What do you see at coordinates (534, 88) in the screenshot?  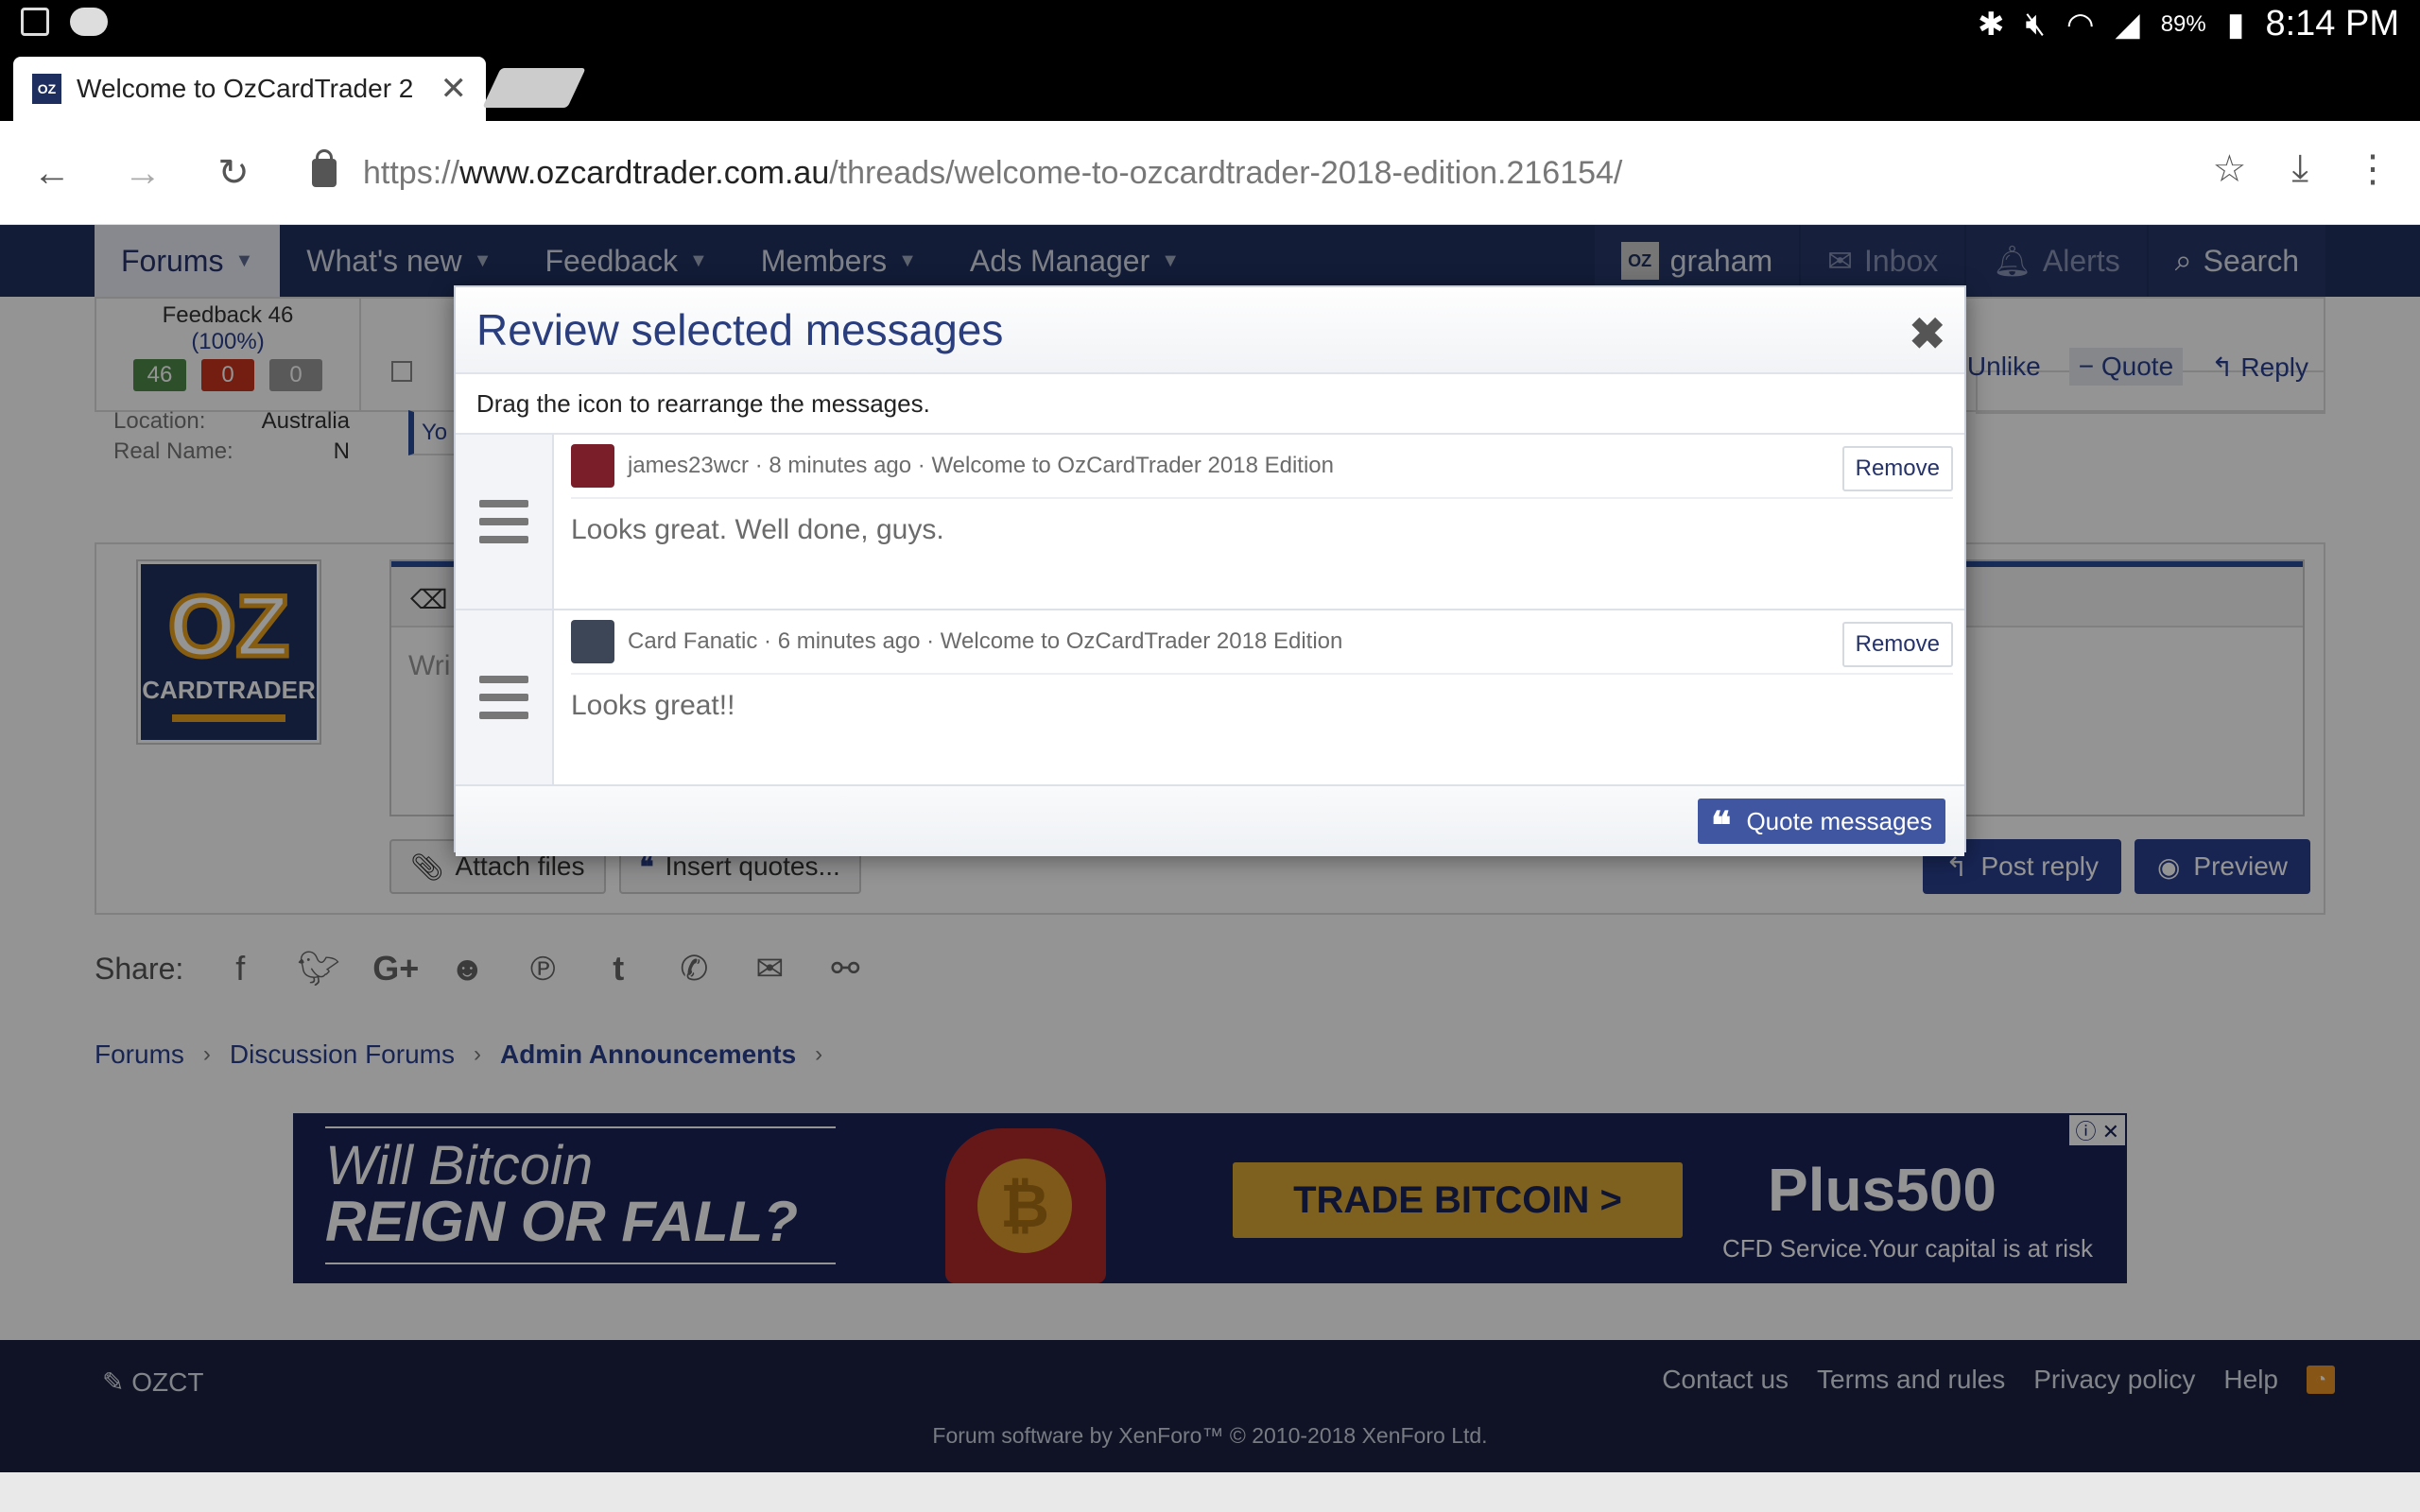 I see `new-tab-button` at bounding box center [534, 88].